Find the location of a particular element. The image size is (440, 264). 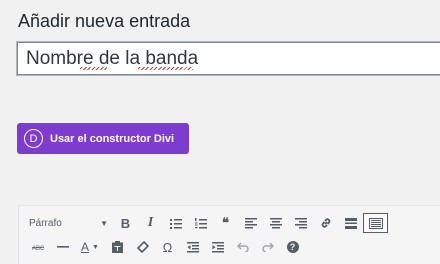

text-color-icon: A ▼ is located at coordinates (90, 247).